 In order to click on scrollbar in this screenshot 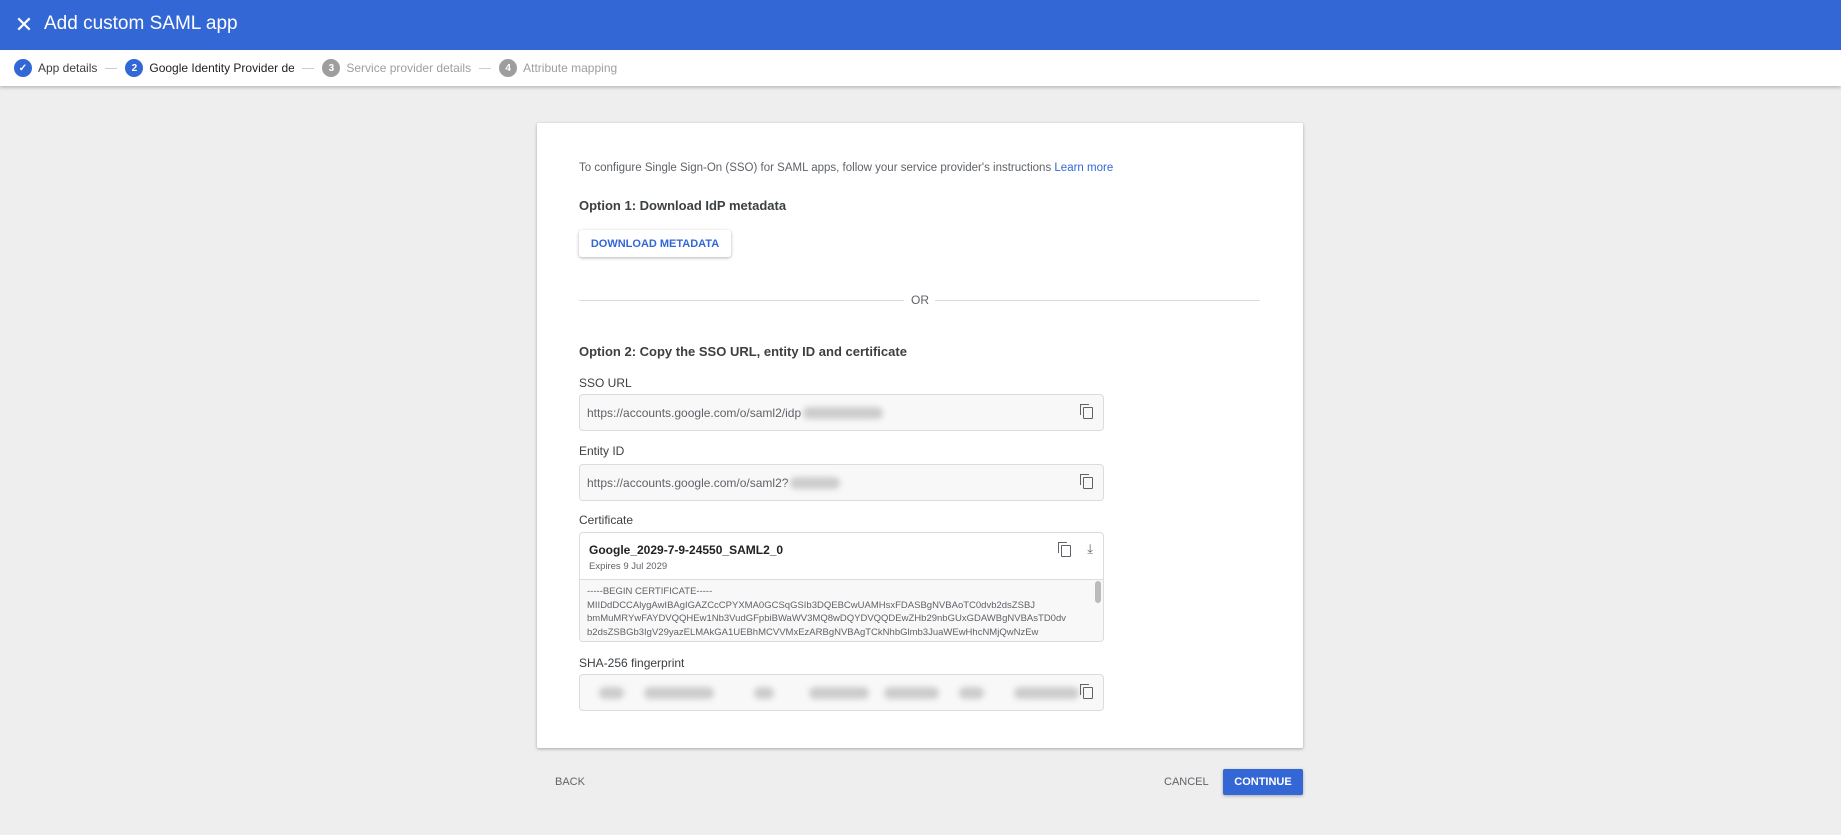, I will do `click(1098, 592)`.